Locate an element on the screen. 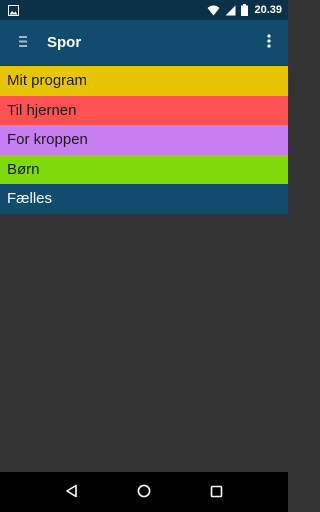  cellular-signal-icon is located at coordinates (230, 10).